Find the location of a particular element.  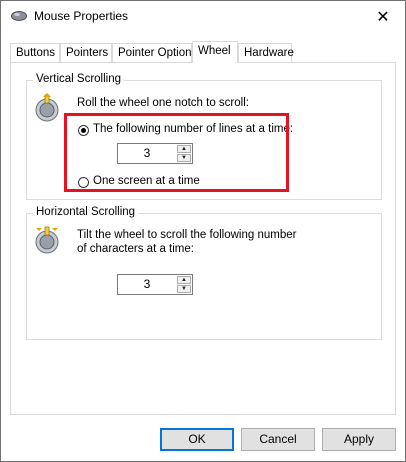

characters-down-button: ▼ is located at coordinates (184, 289).